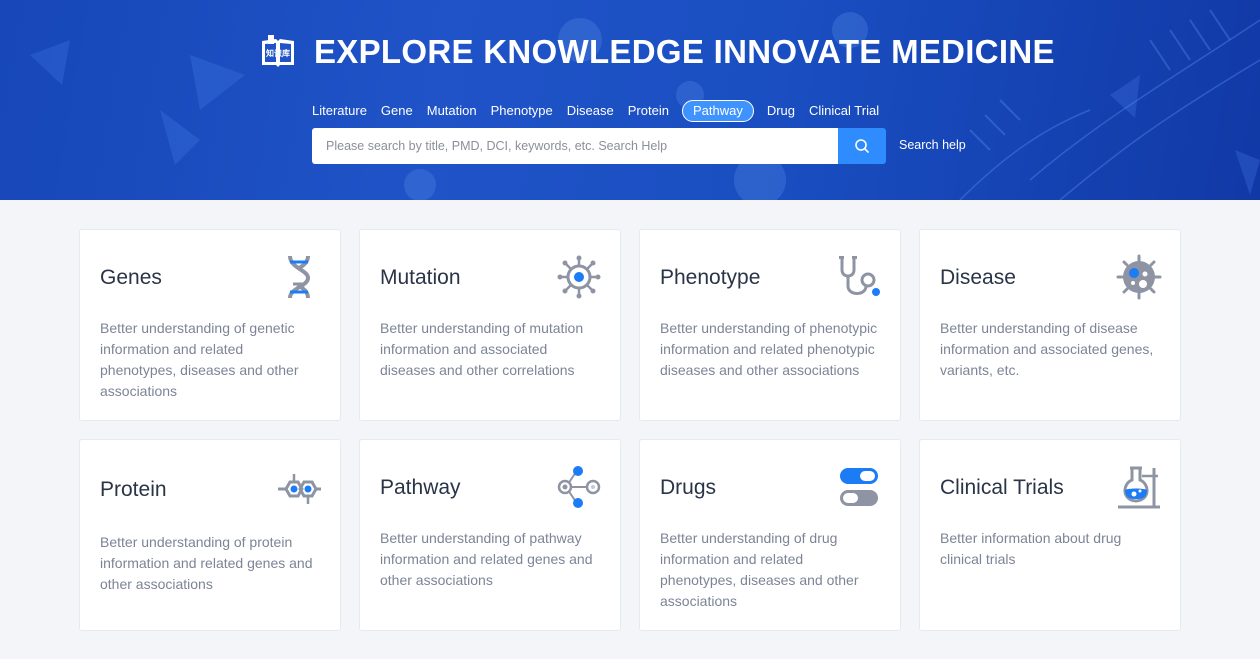 This screenshot has height=659, width=1260. I want to click on card-title: Genes, so click(131, 277).